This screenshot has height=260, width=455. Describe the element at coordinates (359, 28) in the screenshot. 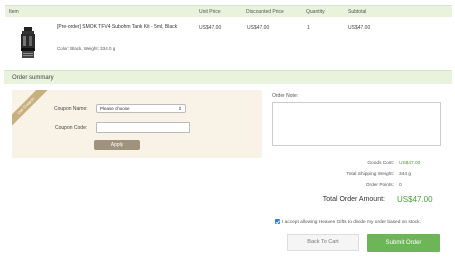

I see `subtotal: US$47.00` at that location.